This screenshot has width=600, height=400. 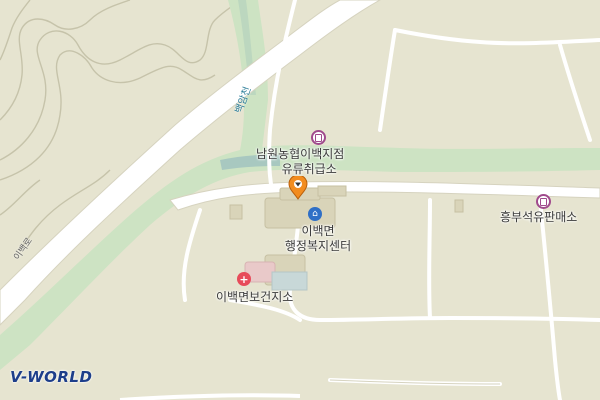 What do you see at coordinates (51, 377) in the screenshot?
I see `vworld-logo: V-WORLD` at bounding box center [51, 377].